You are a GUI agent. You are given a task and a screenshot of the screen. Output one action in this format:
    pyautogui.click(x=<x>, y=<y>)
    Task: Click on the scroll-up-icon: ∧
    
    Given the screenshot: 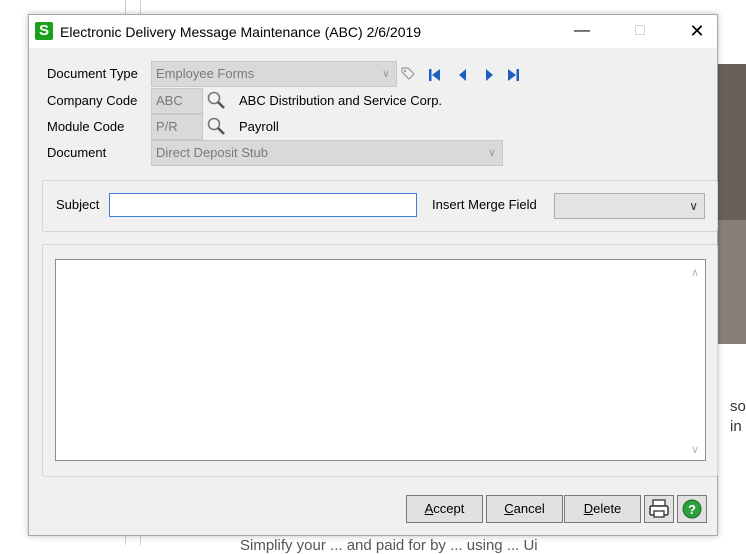 What is the action you would take?
    pyautogui.click(x=695, y=272)
    